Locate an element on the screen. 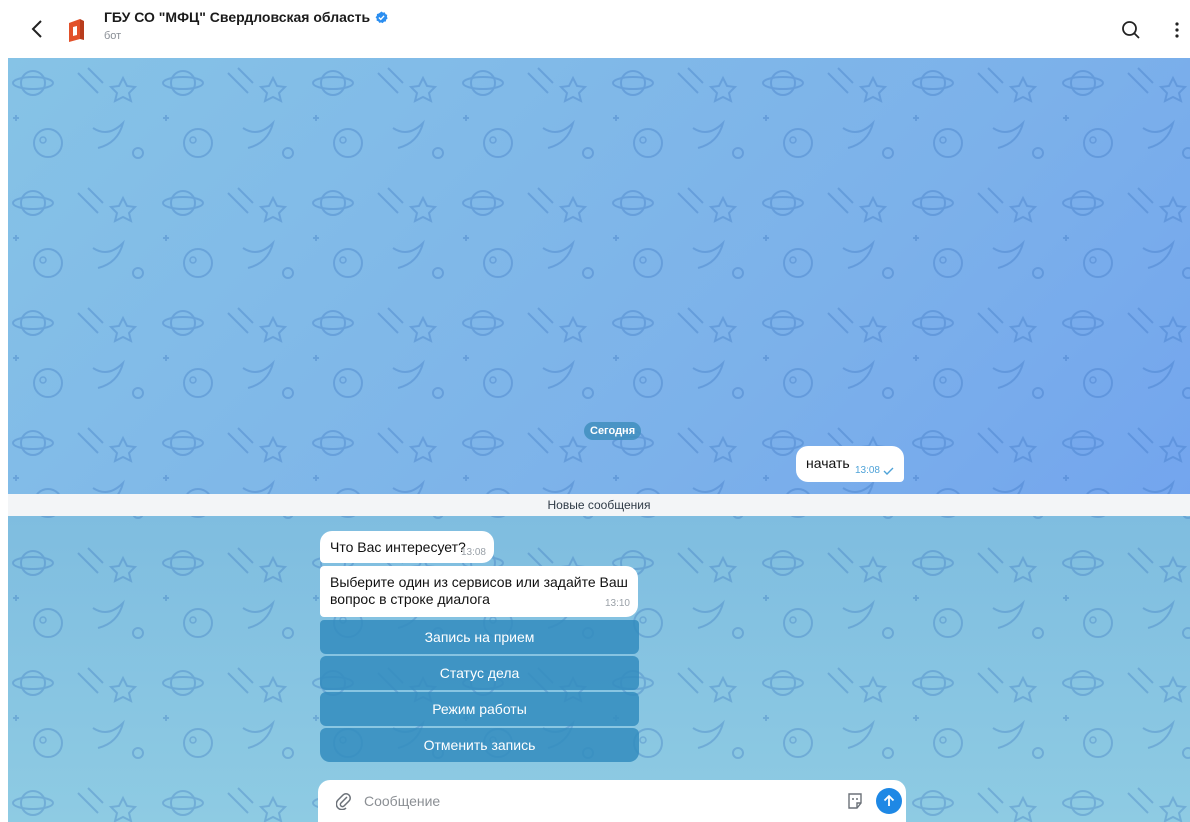  outgoing-message: начать 13:08 is located at coordinates (850, 464).